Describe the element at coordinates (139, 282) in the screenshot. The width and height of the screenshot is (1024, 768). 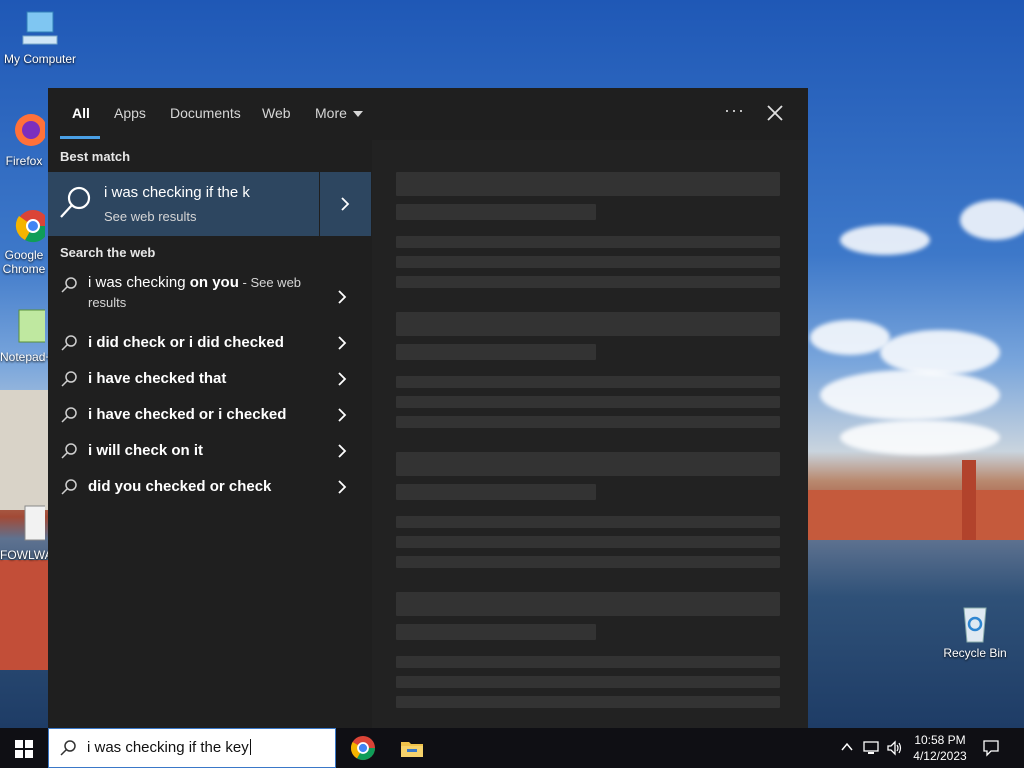
I see `suggestion-prefix: i was checking` at that location.